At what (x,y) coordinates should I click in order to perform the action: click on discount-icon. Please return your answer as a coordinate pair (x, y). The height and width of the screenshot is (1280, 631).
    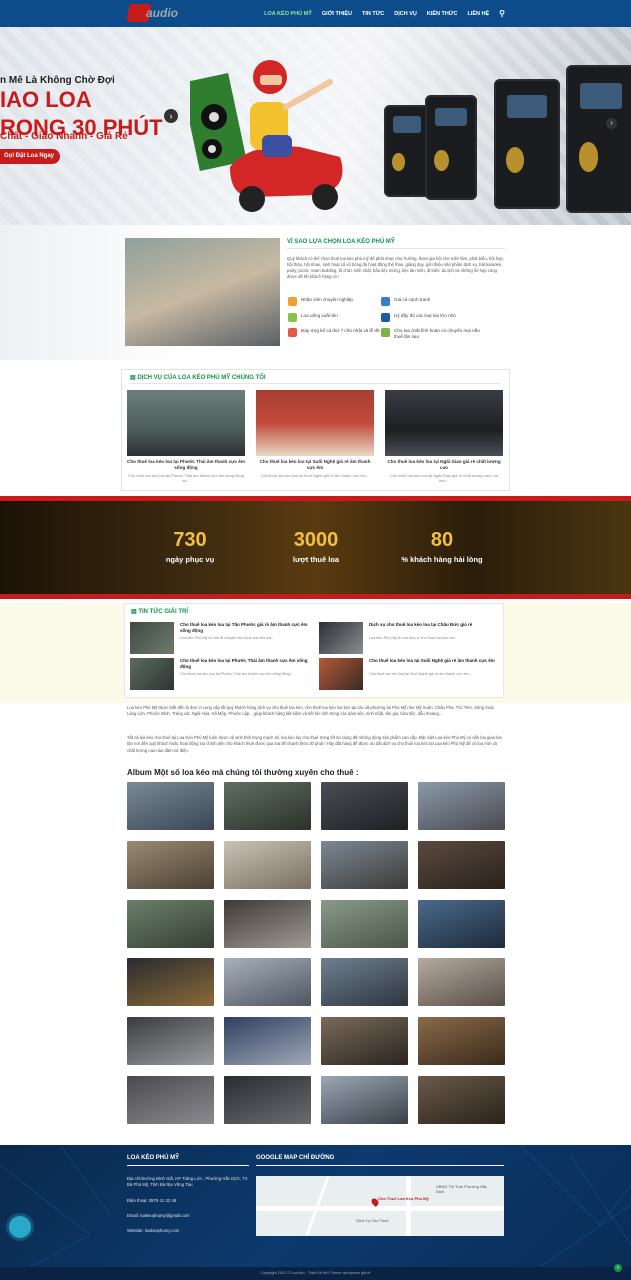
    Looking at the image, I should click on (385, 332).